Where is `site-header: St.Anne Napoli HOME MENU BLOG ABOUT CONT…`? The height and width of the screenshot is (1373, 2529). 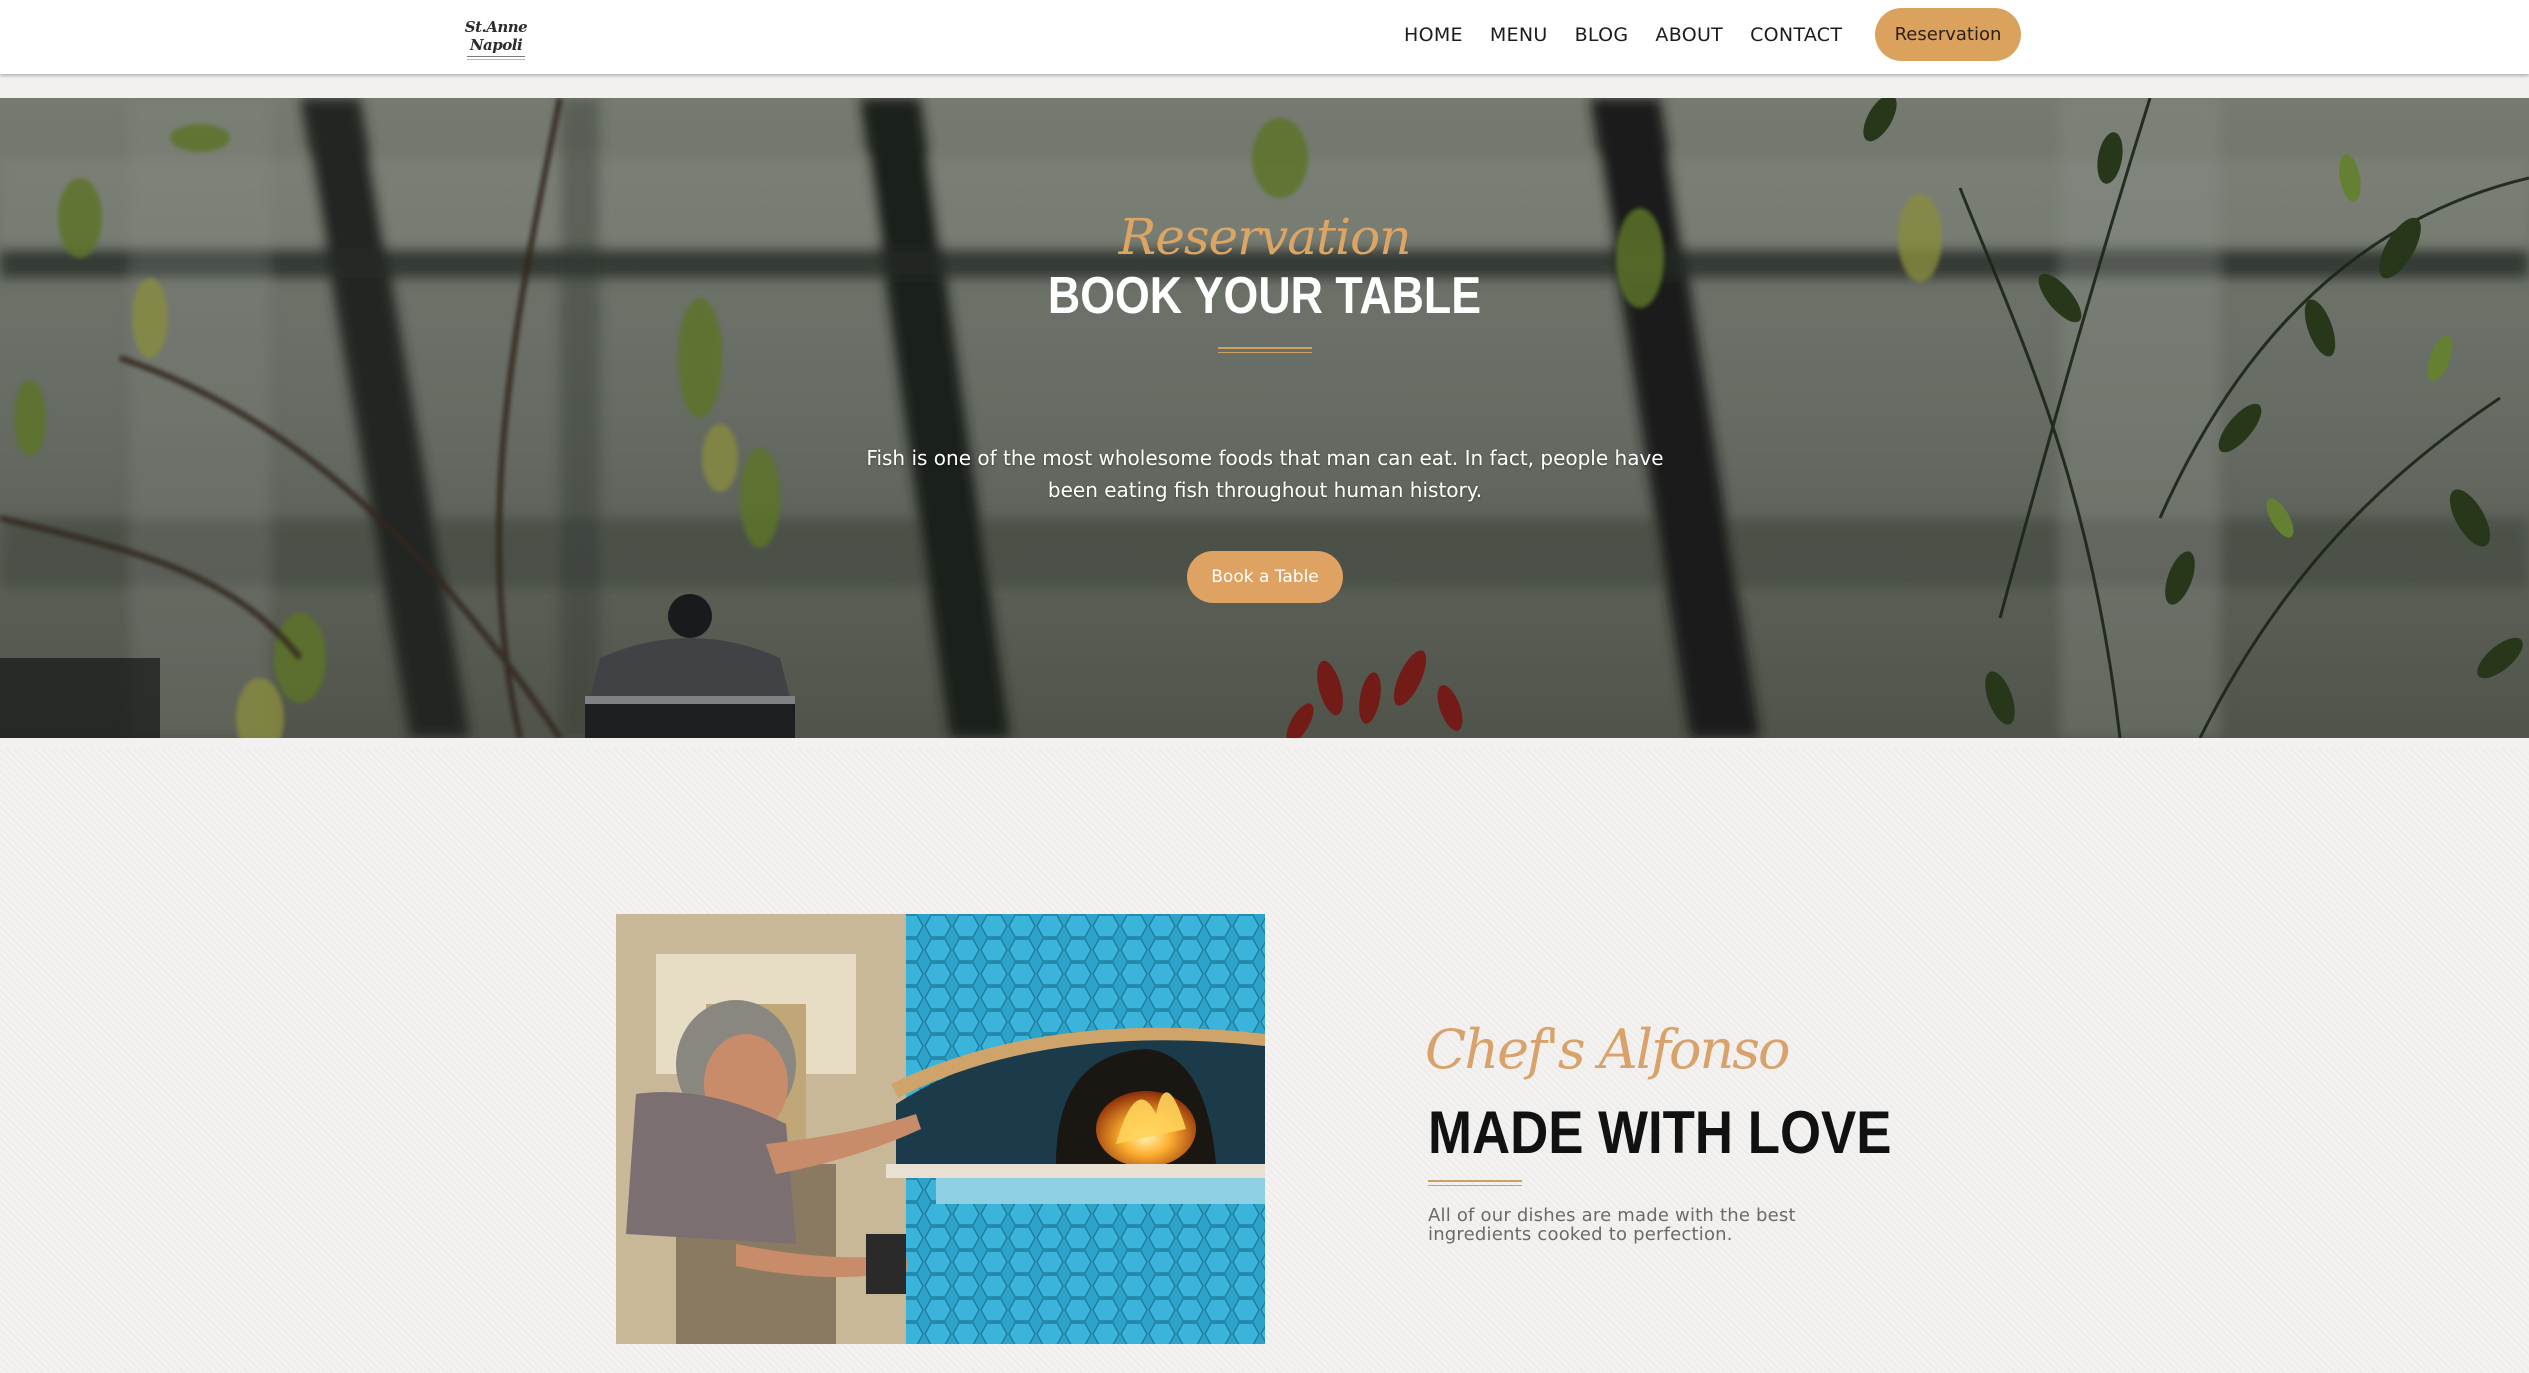
site-header: St.Anne Napoli HOME MENU BLOG ABOUT CONT… is located at coordinates (1264, 37).